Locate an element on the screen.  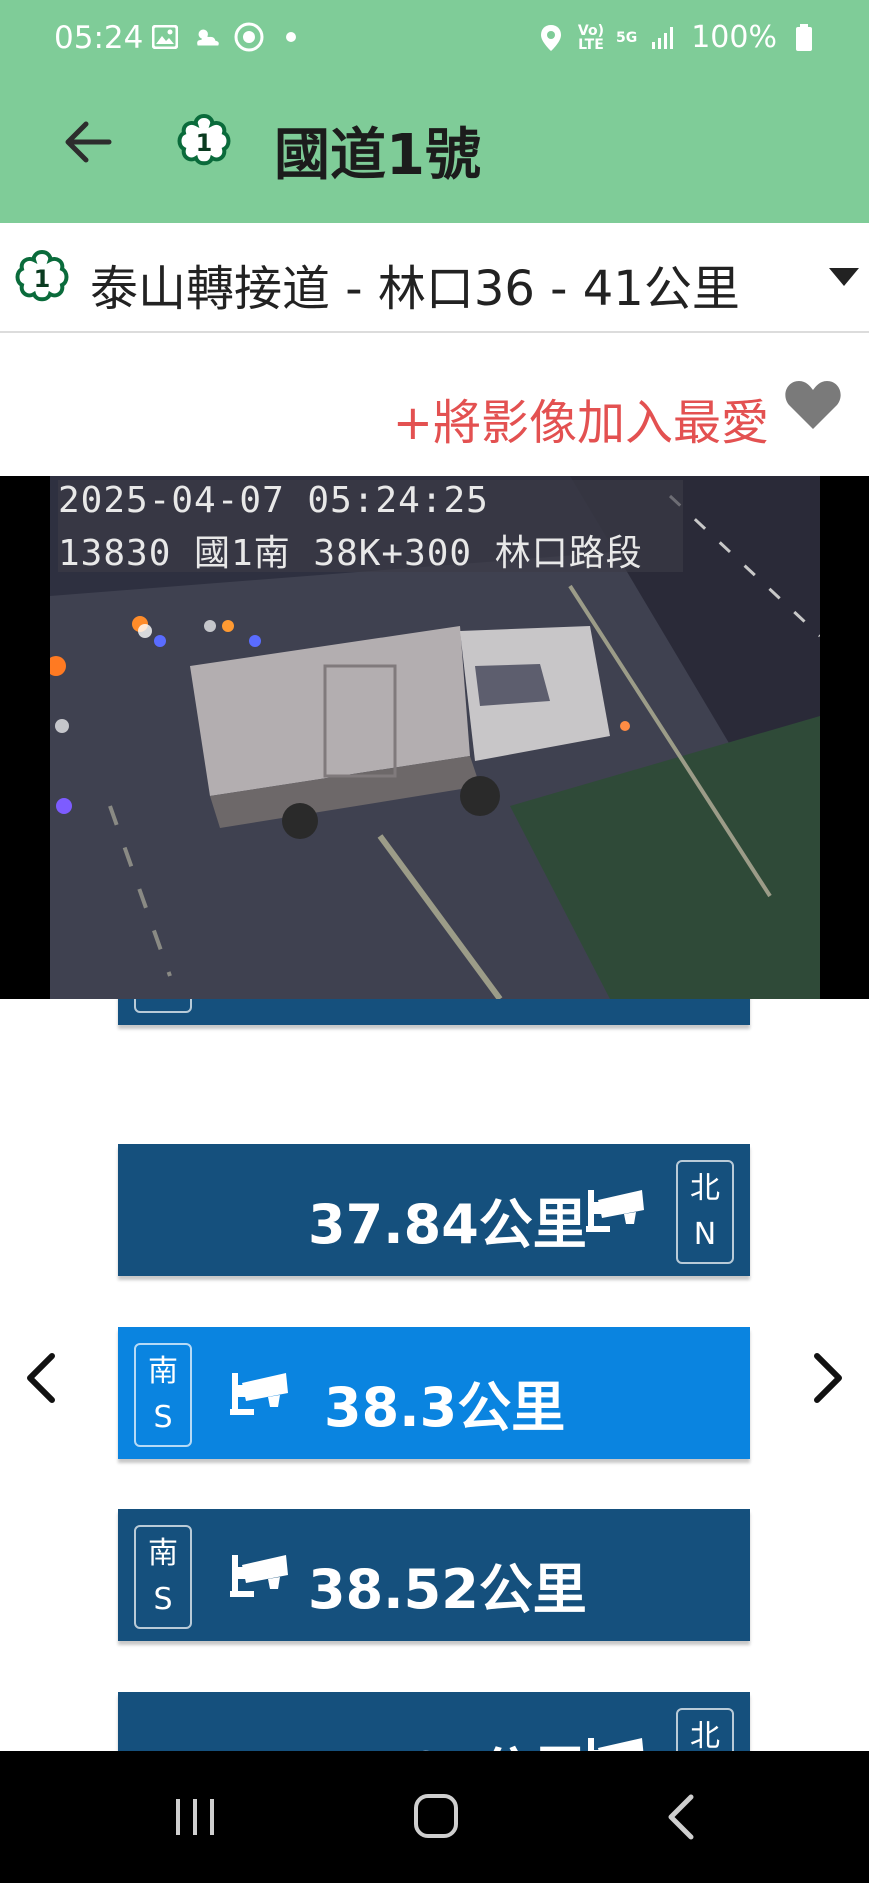
recents-button is located at coordinates (195, 1817).